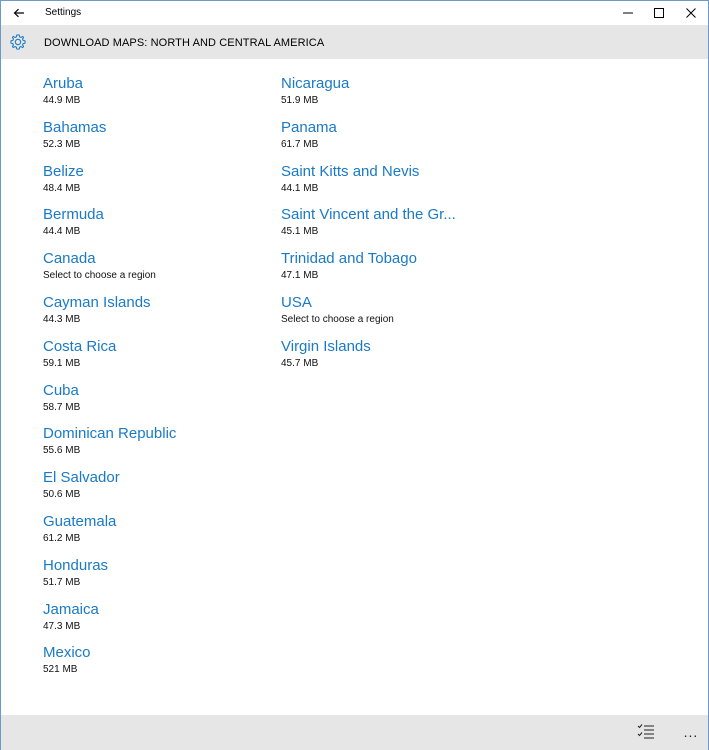  I want to click on country-list-item: Canada Select to choose a region, so click(109, 271).